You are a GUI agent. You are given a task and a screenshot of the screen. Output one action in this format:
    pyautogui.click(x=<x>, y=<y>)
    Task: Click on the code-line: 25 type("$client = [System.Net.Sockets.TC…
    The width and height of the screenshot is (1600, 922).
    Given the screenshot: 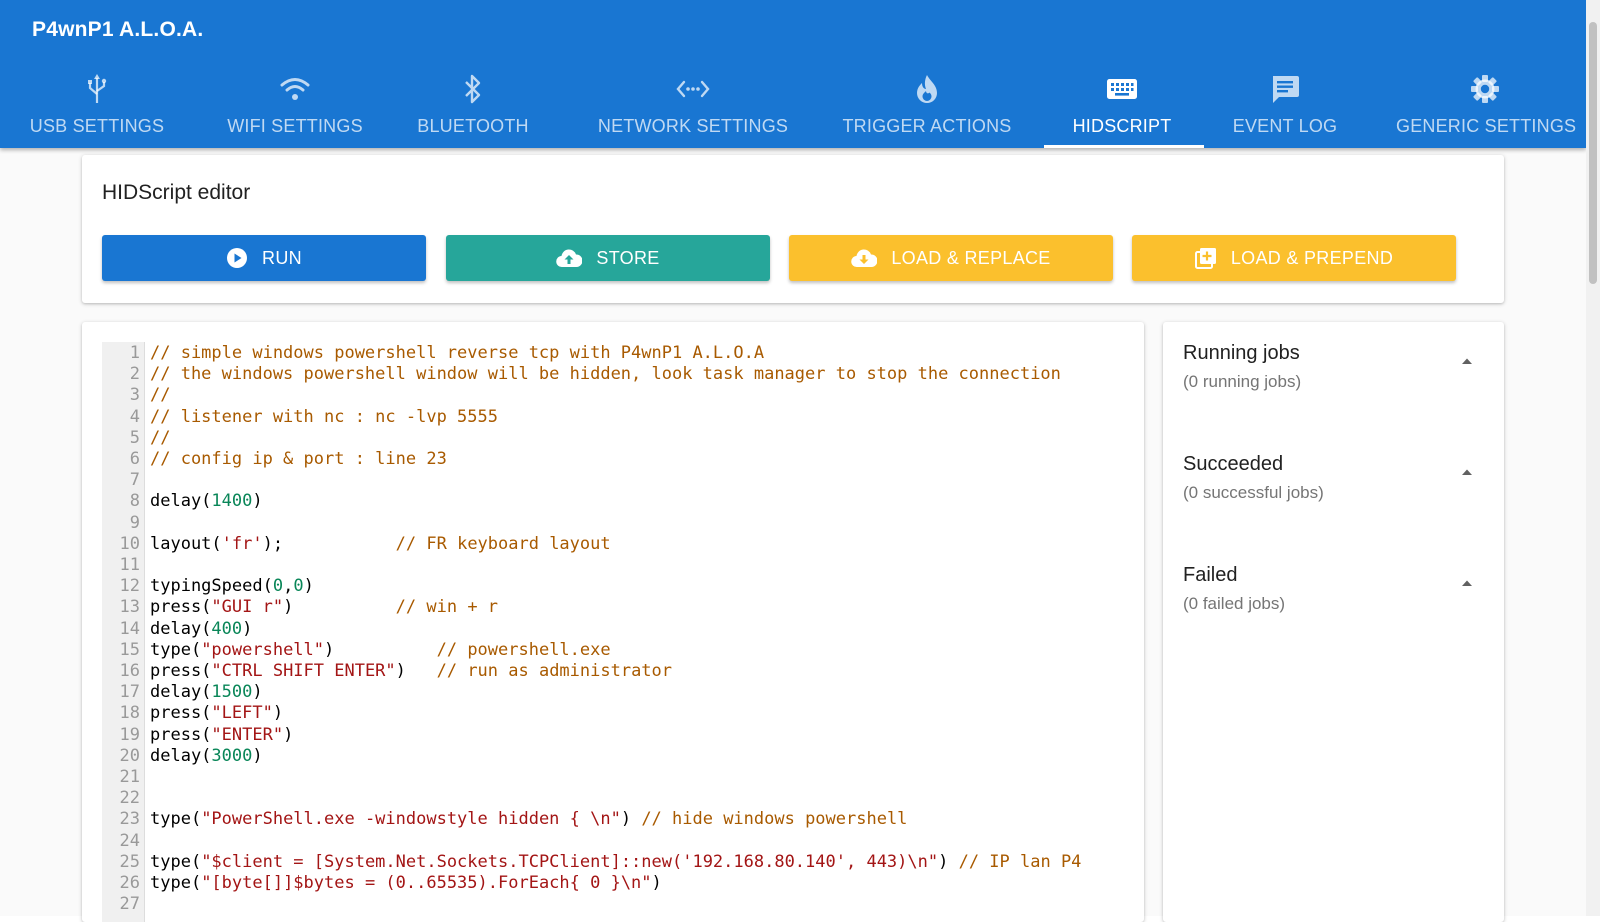 What is the action you would take?
    pyautogui.click(x=613, y=862)
    